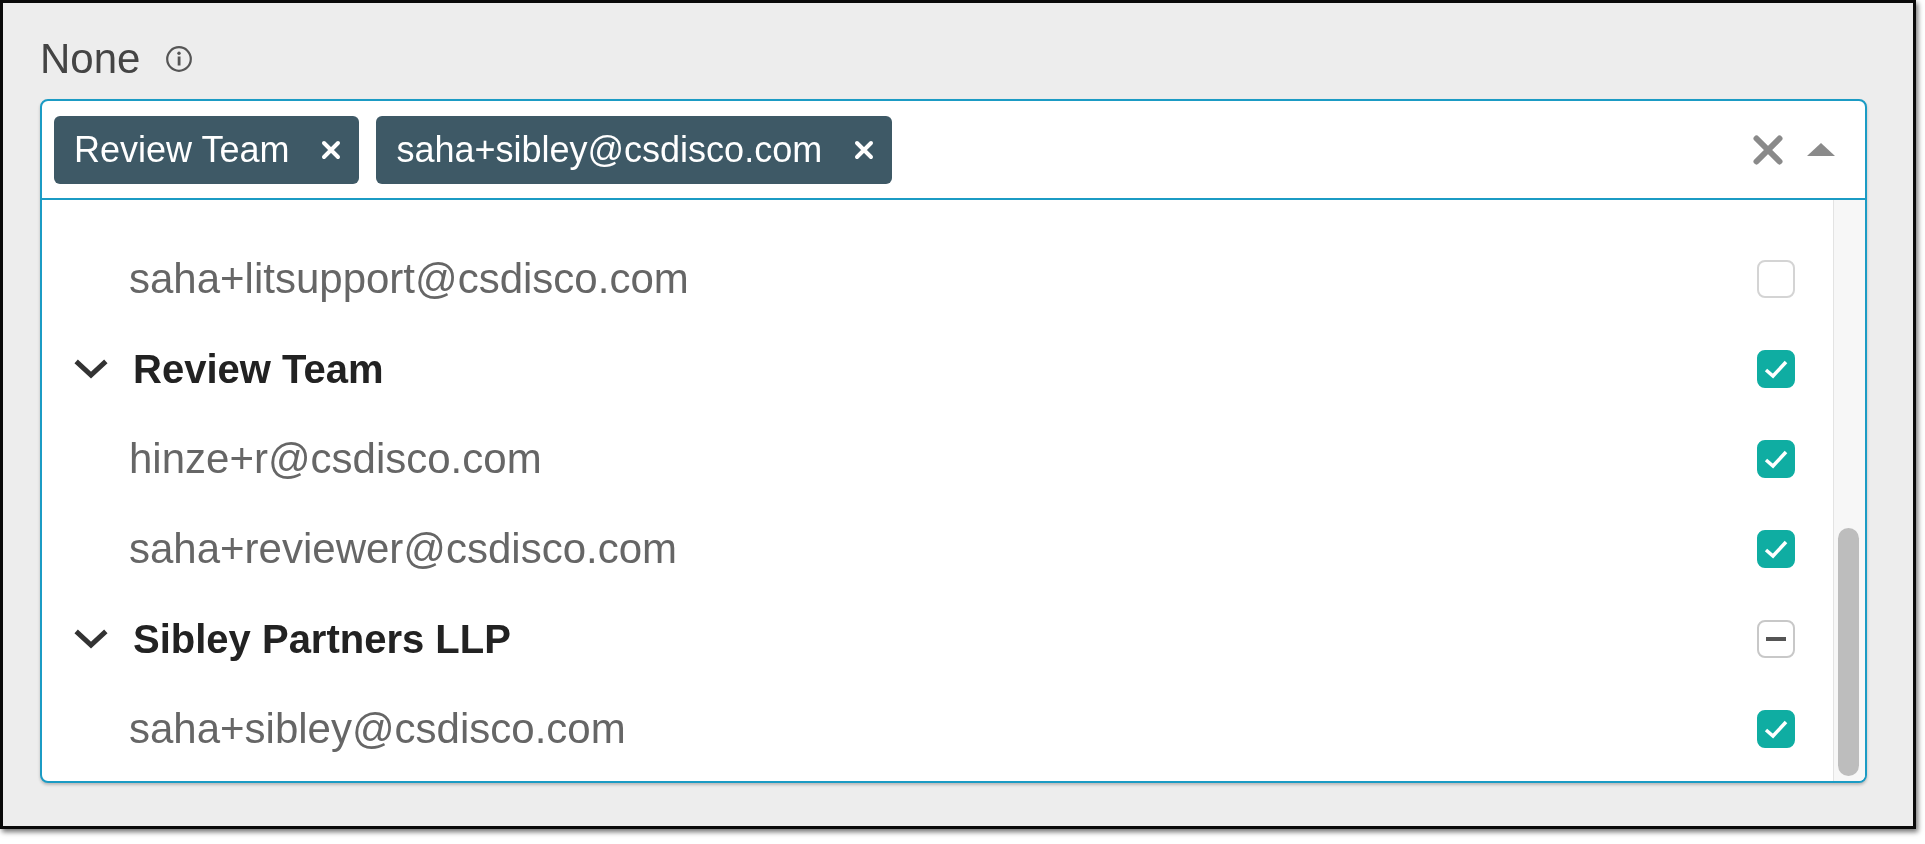  Describe the element at coordinates (1848, 652) in the screenshot. I see `scrollbar-thumb` at that location.